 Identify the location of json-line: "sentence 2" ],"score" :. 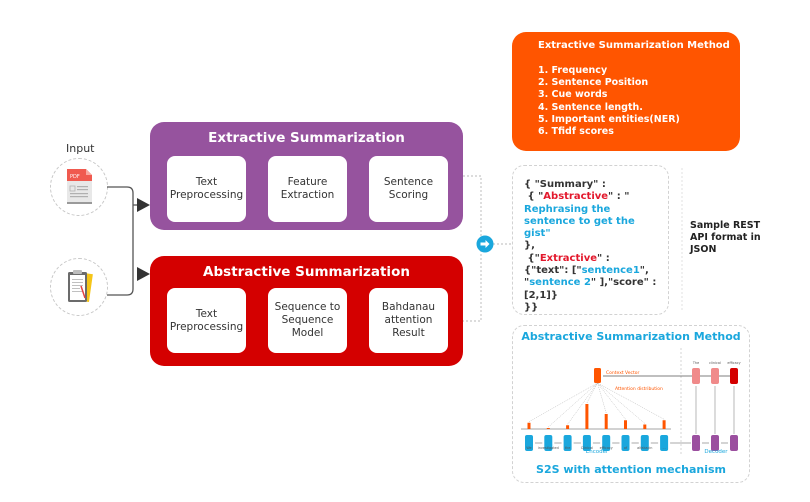
(596, 283).